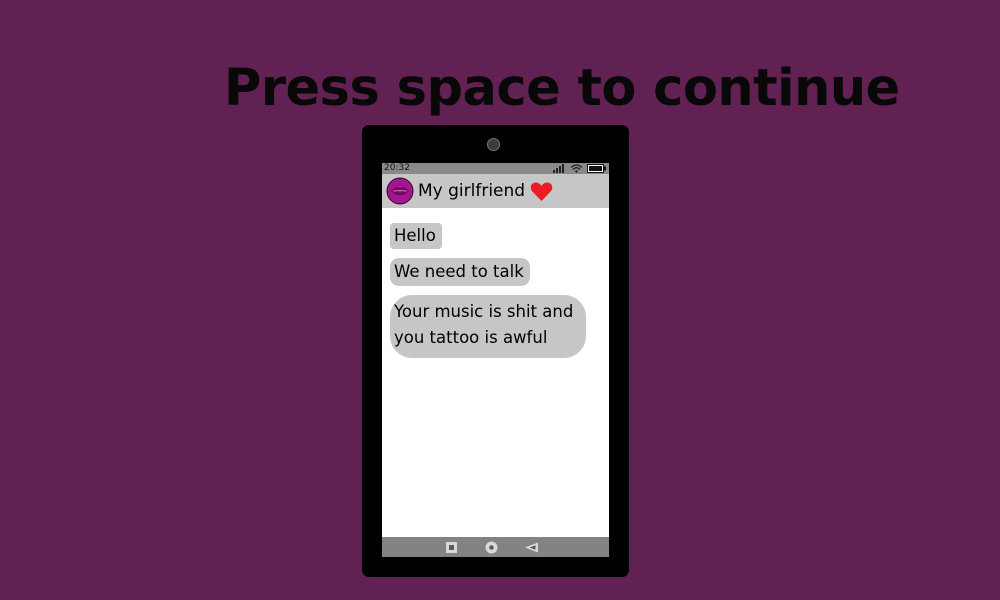  I want to click on chat-header: My girlfriend, so click(495, 191).